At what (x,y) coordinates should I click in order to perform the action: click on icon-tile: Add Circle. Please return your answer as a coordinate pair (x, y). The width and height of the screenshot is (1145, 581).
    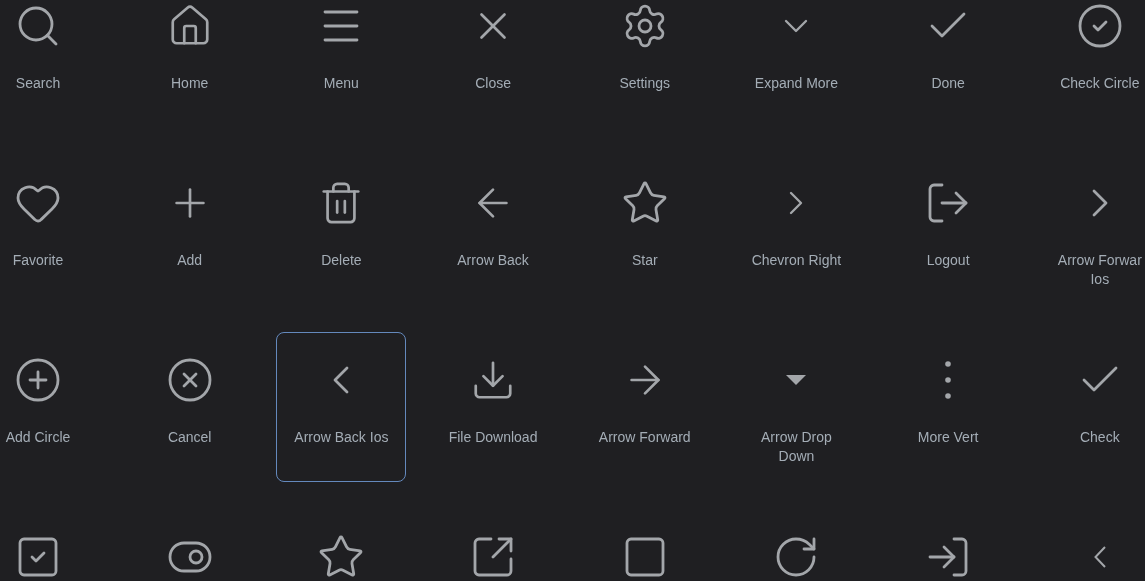
    Looking at the image, I should click on (51, 407).